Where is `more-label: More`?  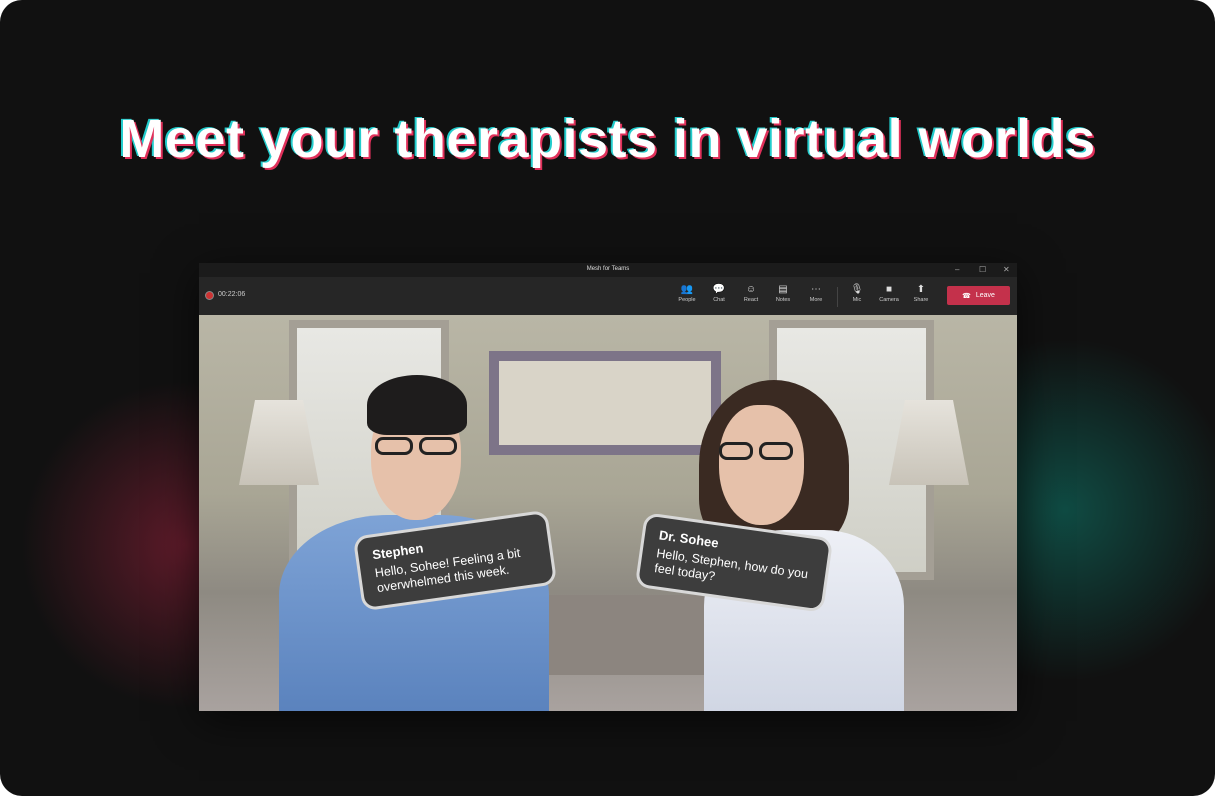
more-label: More is located at coordinates (816, 300).